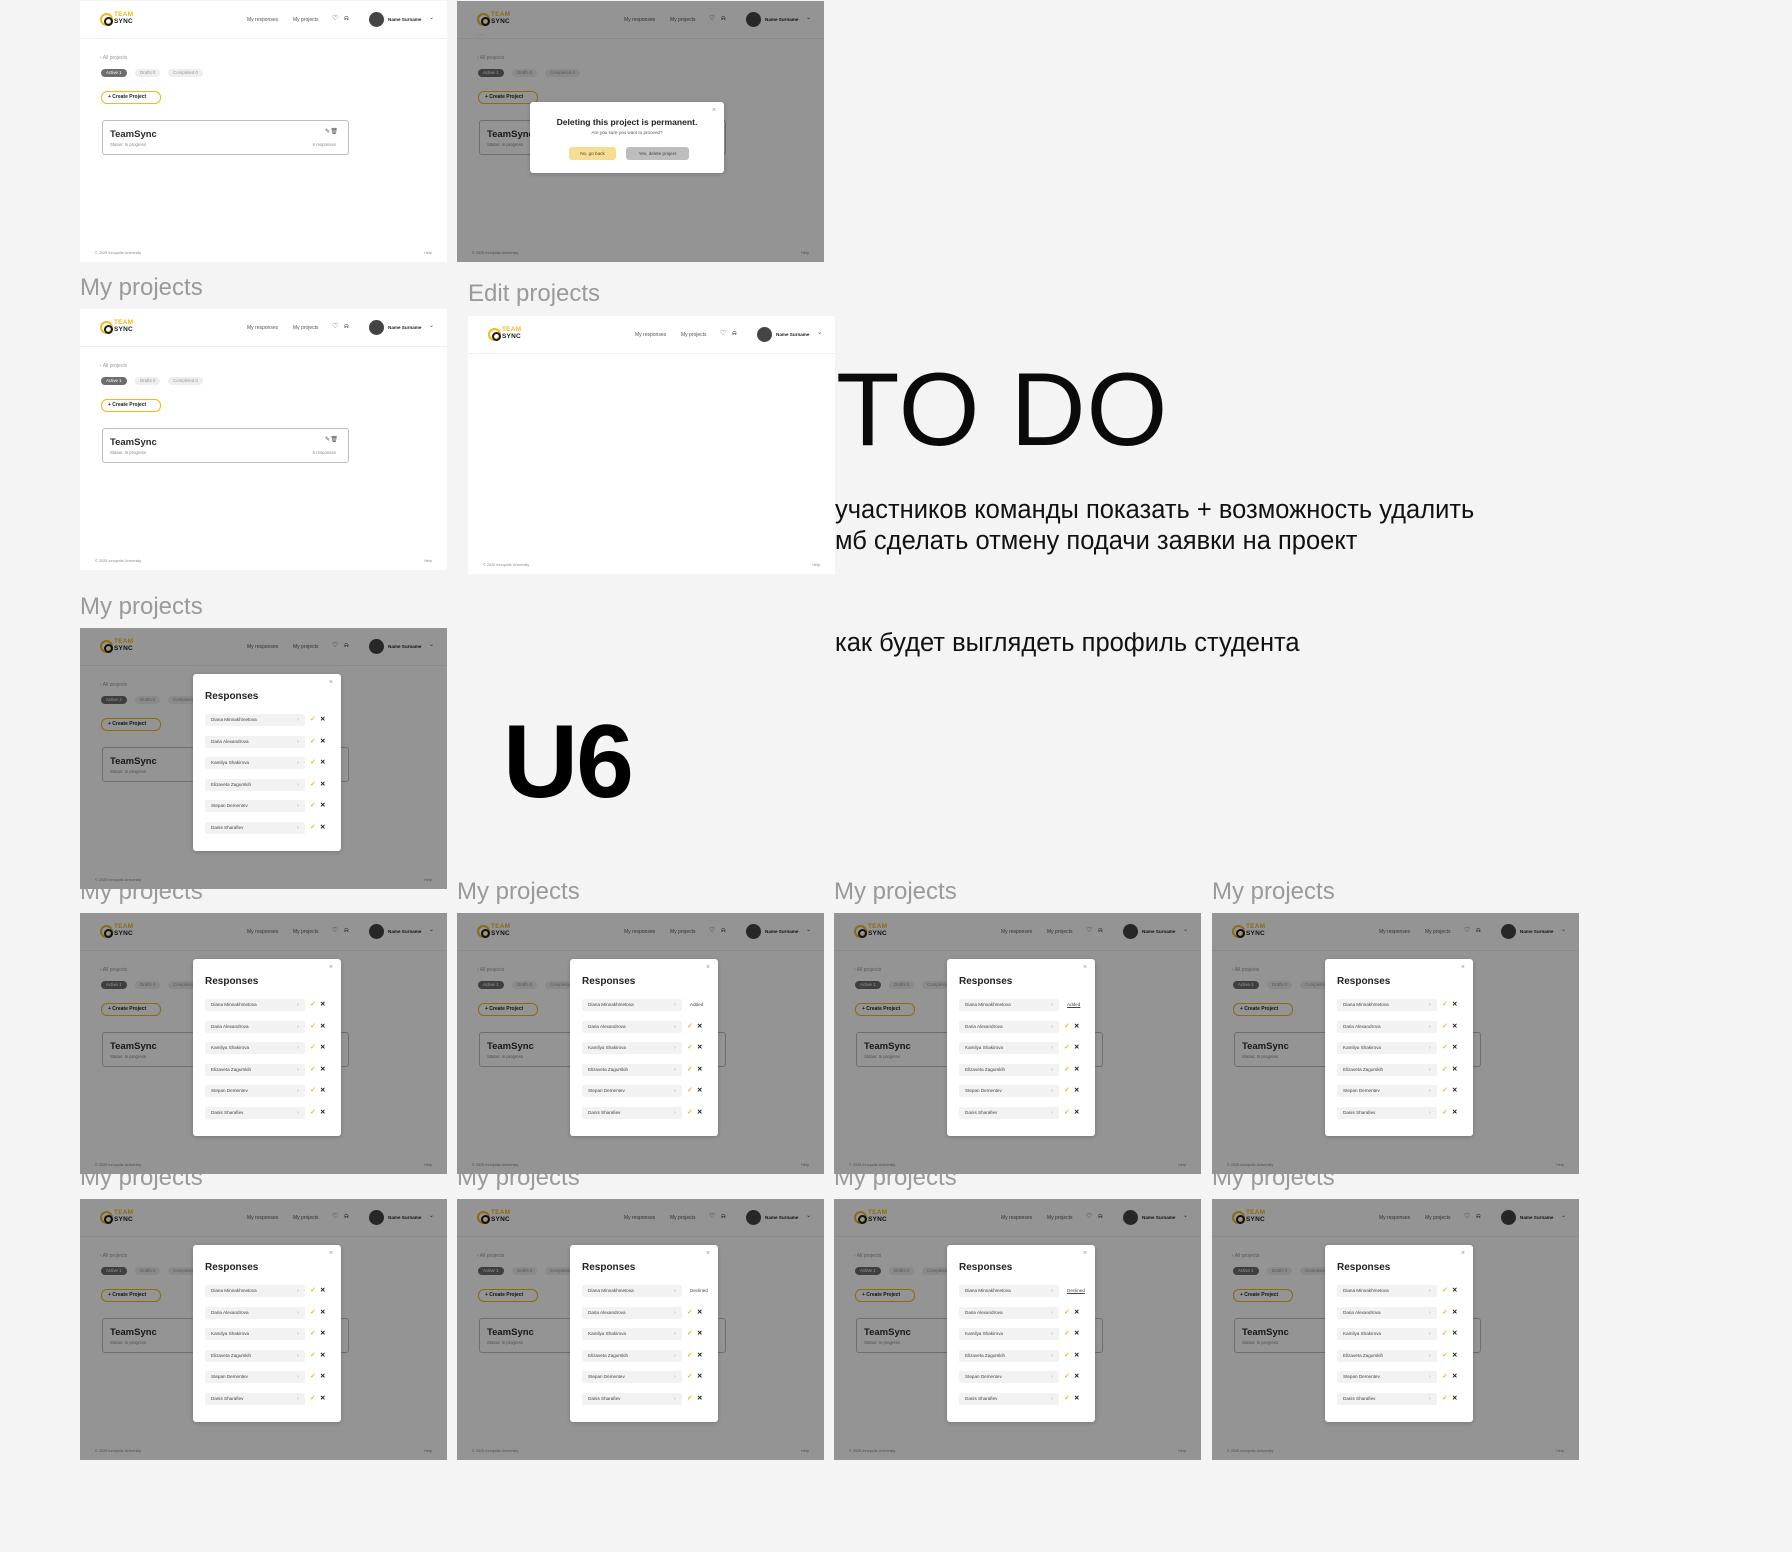 Image resolution: width=1792 pixels, height=1552 pixels. I want to click on bell-icon: ⍾, so click(346, 18).